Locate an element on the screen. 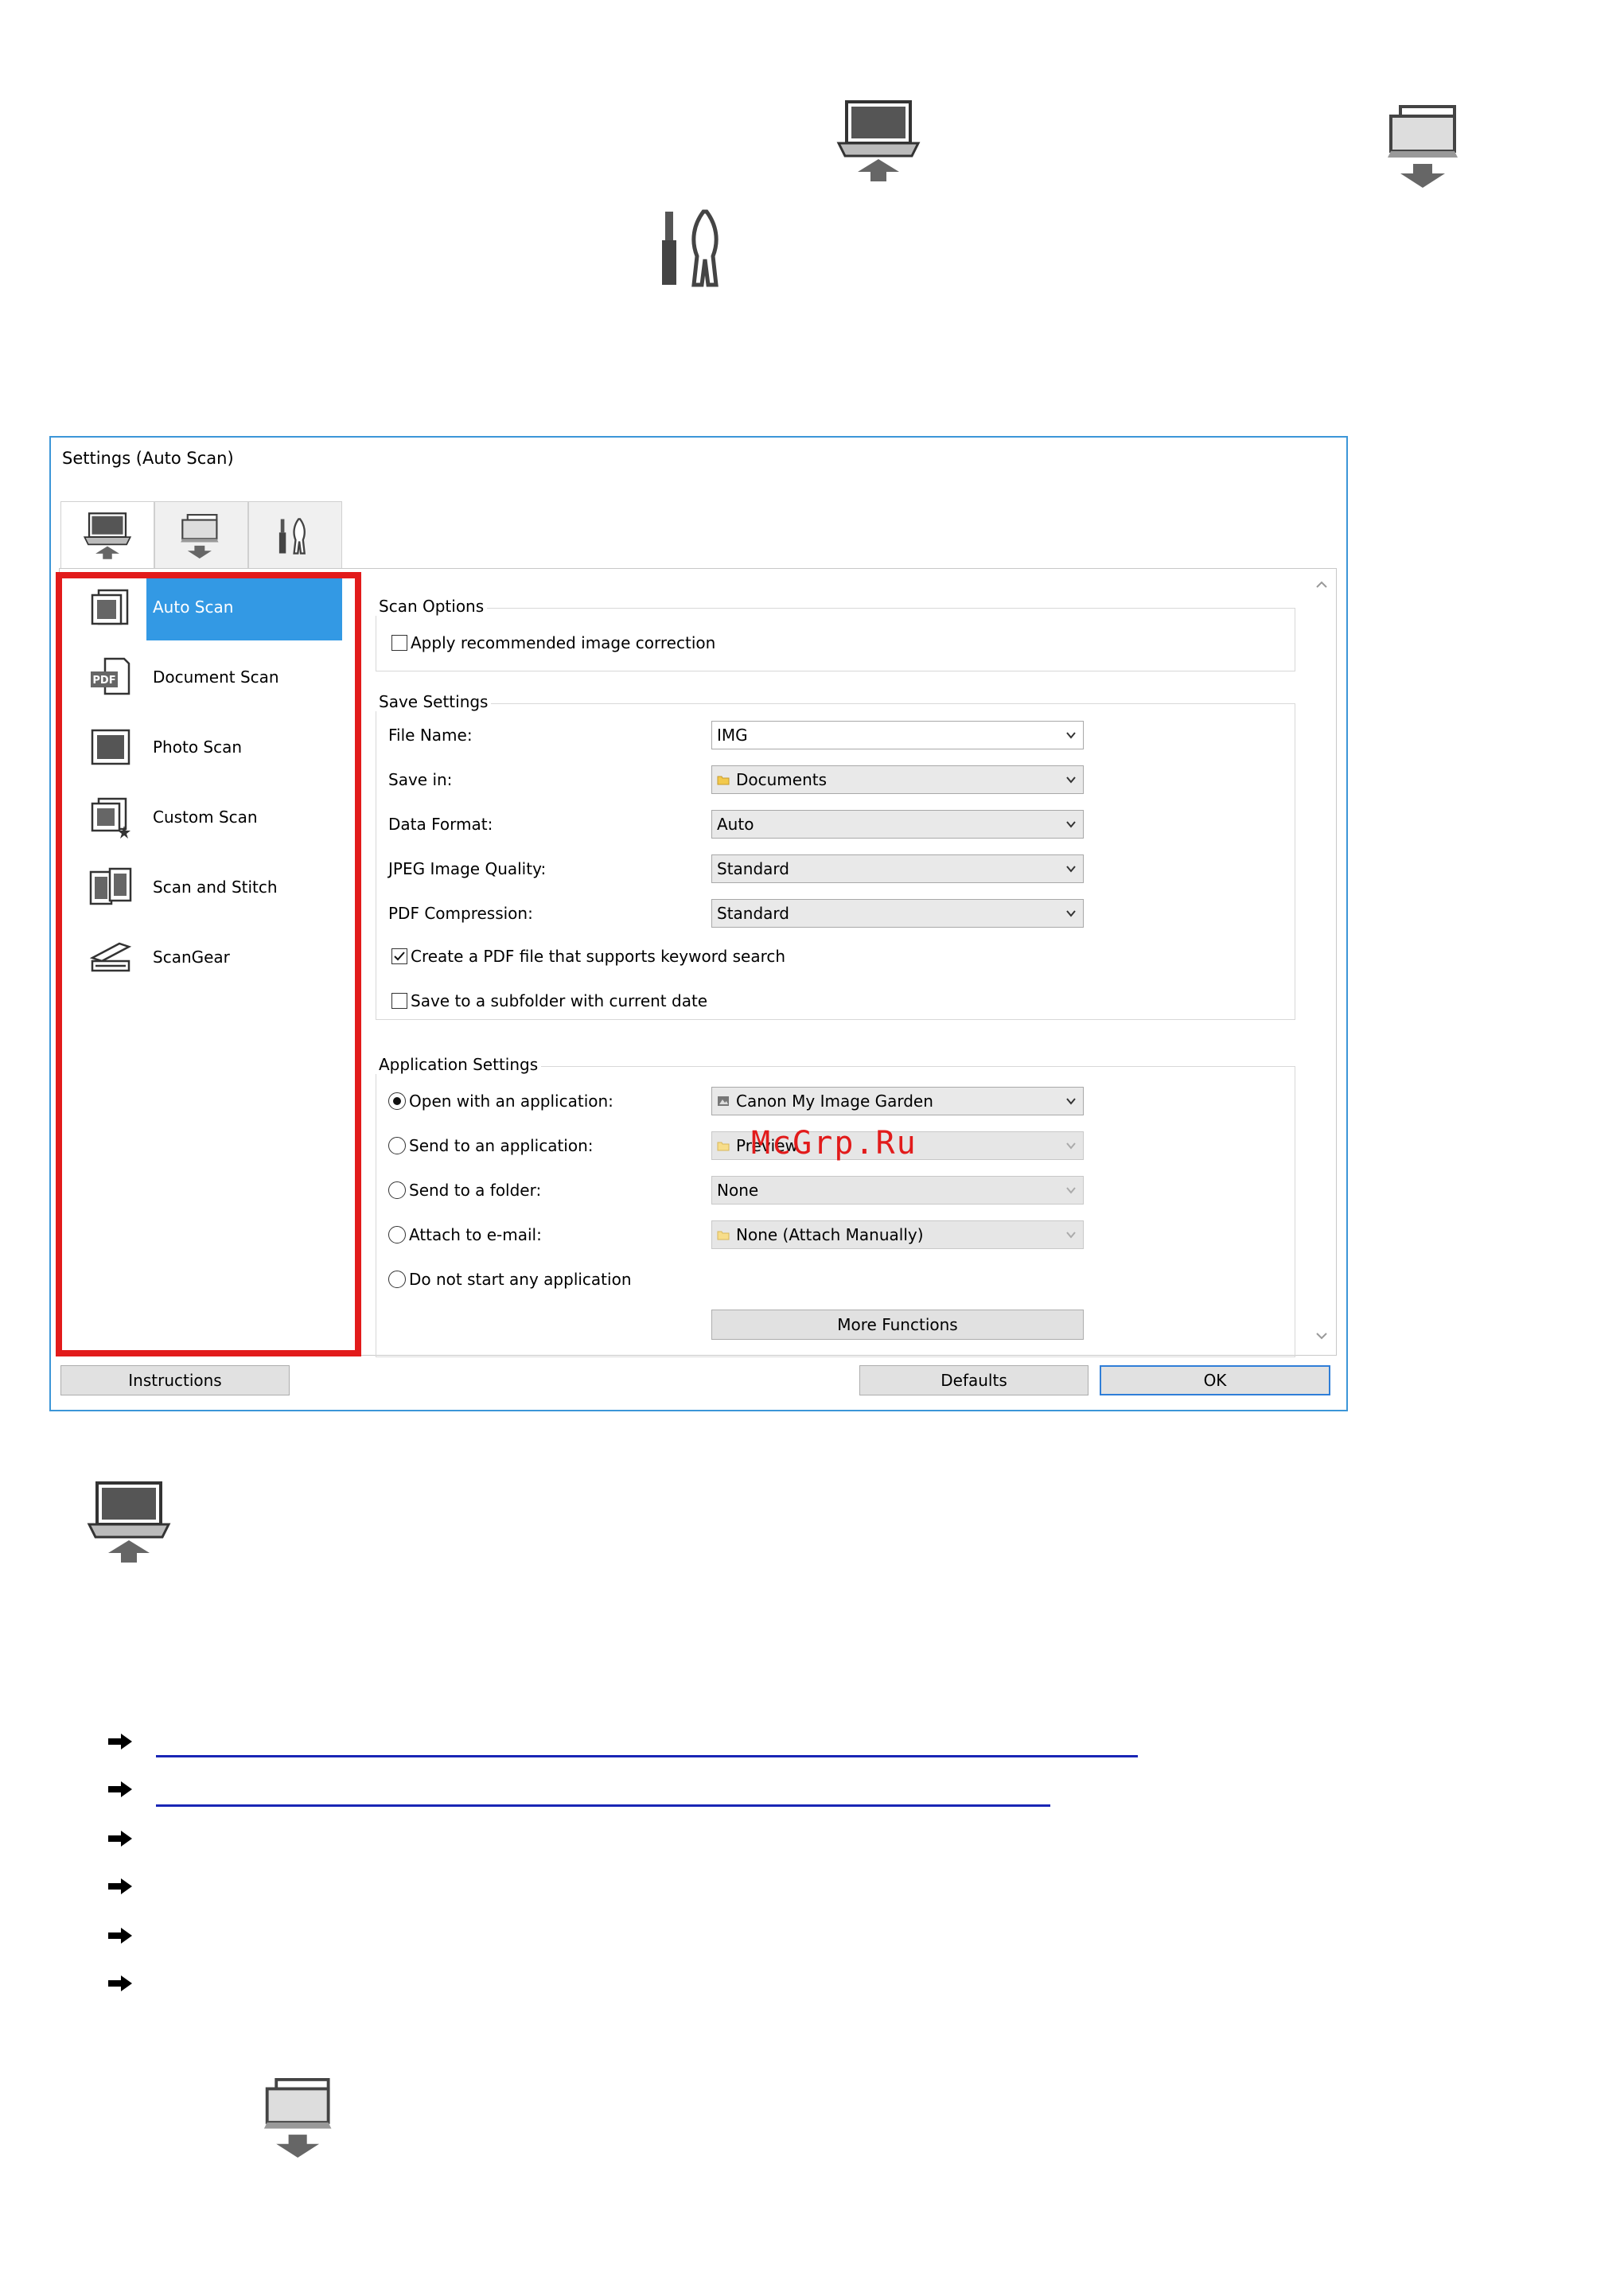 Image resolution: width=1624 pixels, height=2273 pixels. sidebar-item-scangear: ScanGear is located at coordinates (209, 958).